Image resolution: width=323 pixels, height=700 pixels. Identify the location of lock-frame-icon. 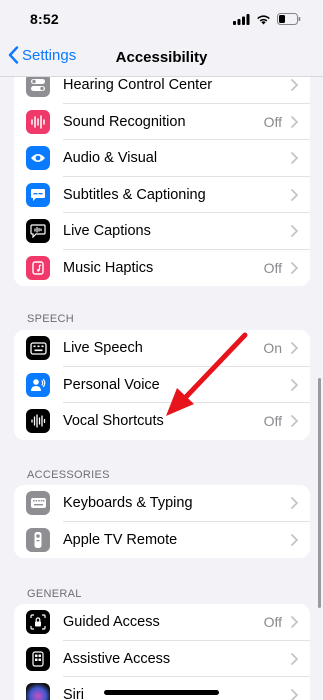
(38, 622).